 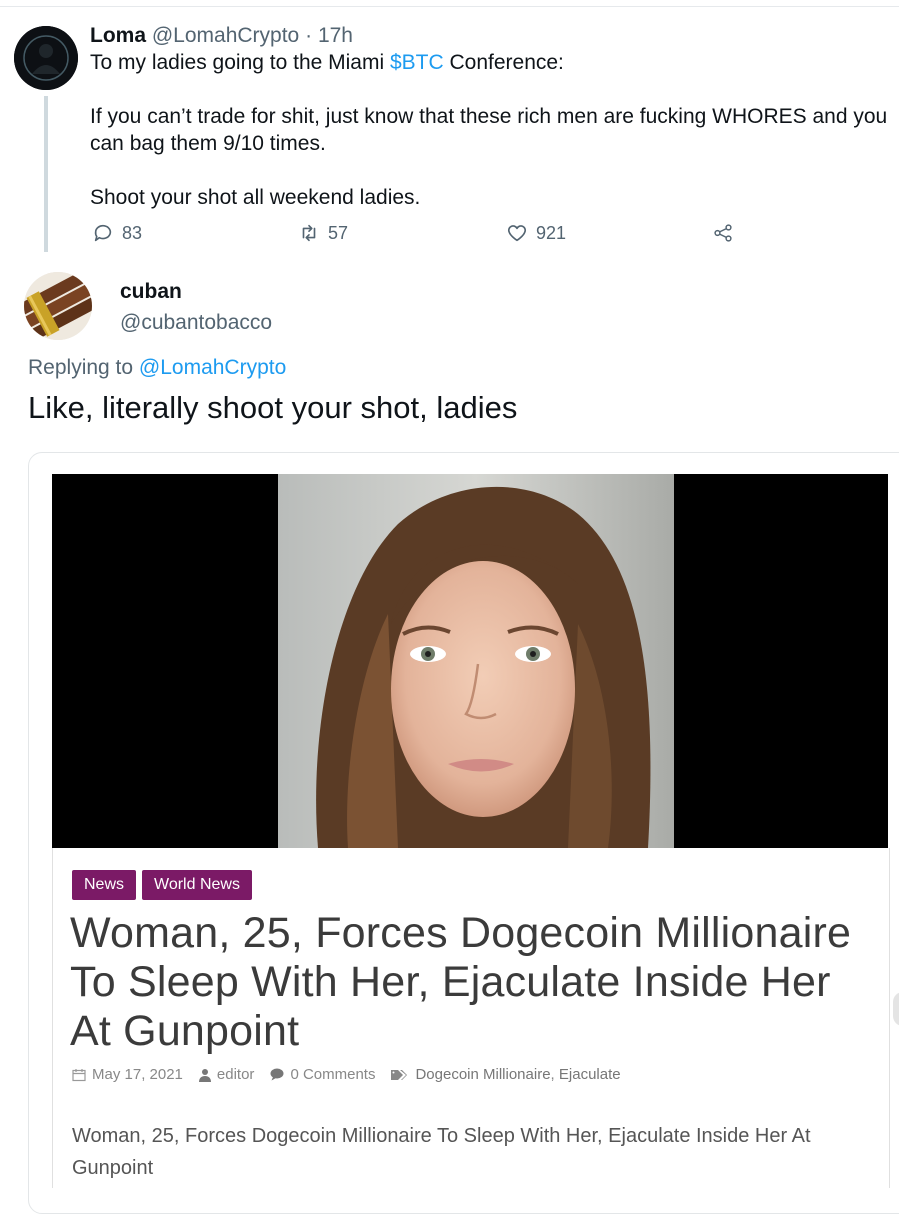 What do you see at coordinates (309, 233) in the screenshot?
I see `retweet-icon` at bounding box center [309, 233].